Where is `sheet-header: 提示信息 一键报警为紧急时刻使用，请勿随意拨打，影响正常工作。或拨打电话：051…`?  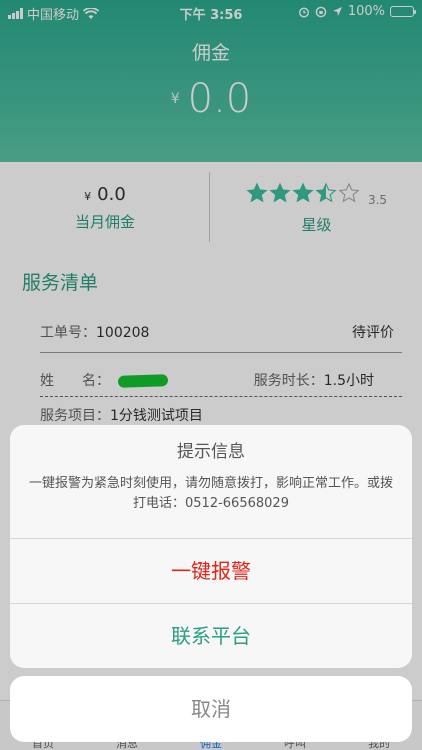 sheet-header: 提示信息 一键报警为紧急时刻使用，请勿随意拨打，影响正常工作。或拨打电话：051… is located at coordinates (211, 481).